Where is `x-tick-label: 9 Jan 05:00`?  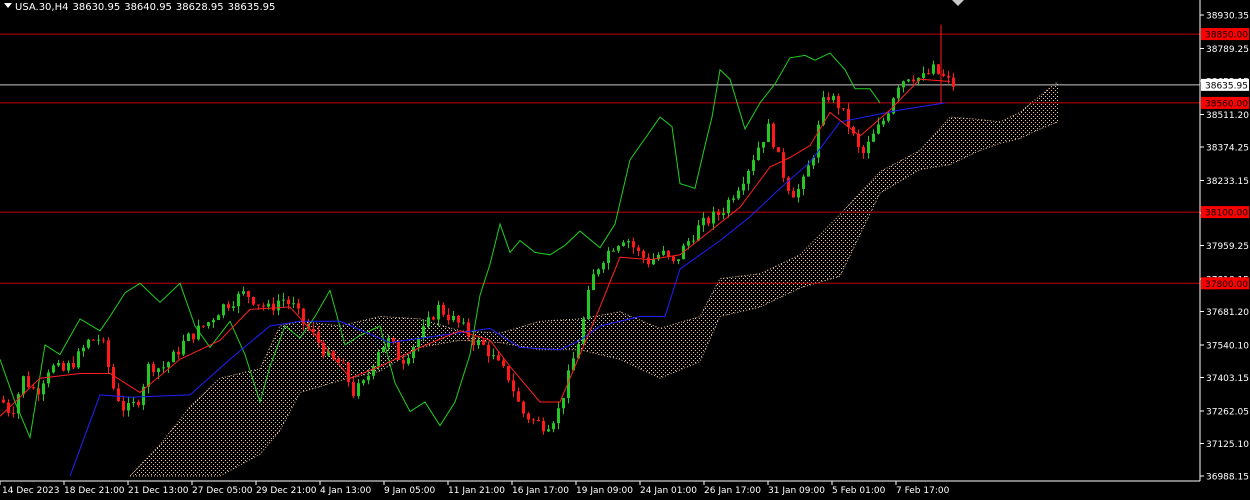
x-tick-label: 9 Jan 05:00 is located at coordinates (410, 491).